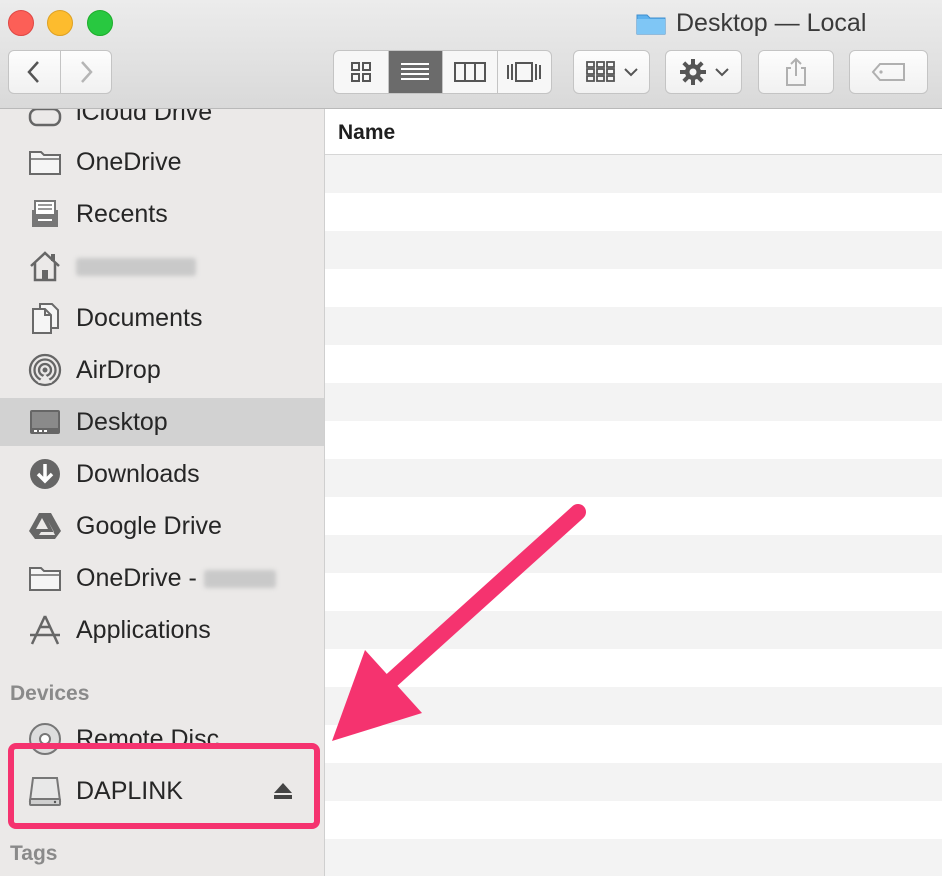 This screenshot has width=942, height=876. I want to click on sidebar-item-onedrive-business: OneDrive -, so click(162, 578).